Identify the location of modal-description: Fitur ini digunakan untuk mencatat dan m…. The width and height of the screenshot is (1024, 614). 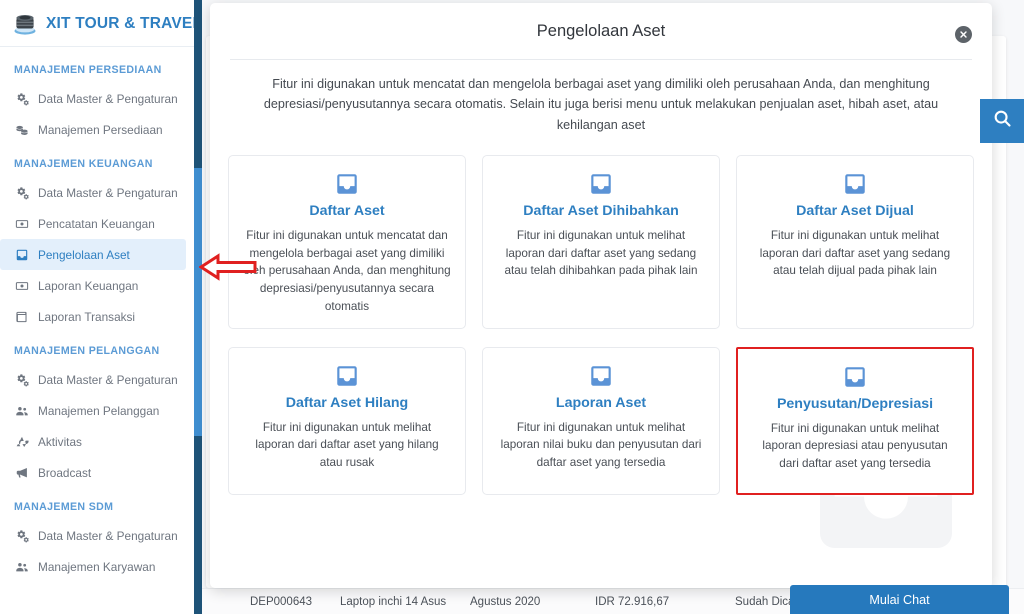
(601, 104).